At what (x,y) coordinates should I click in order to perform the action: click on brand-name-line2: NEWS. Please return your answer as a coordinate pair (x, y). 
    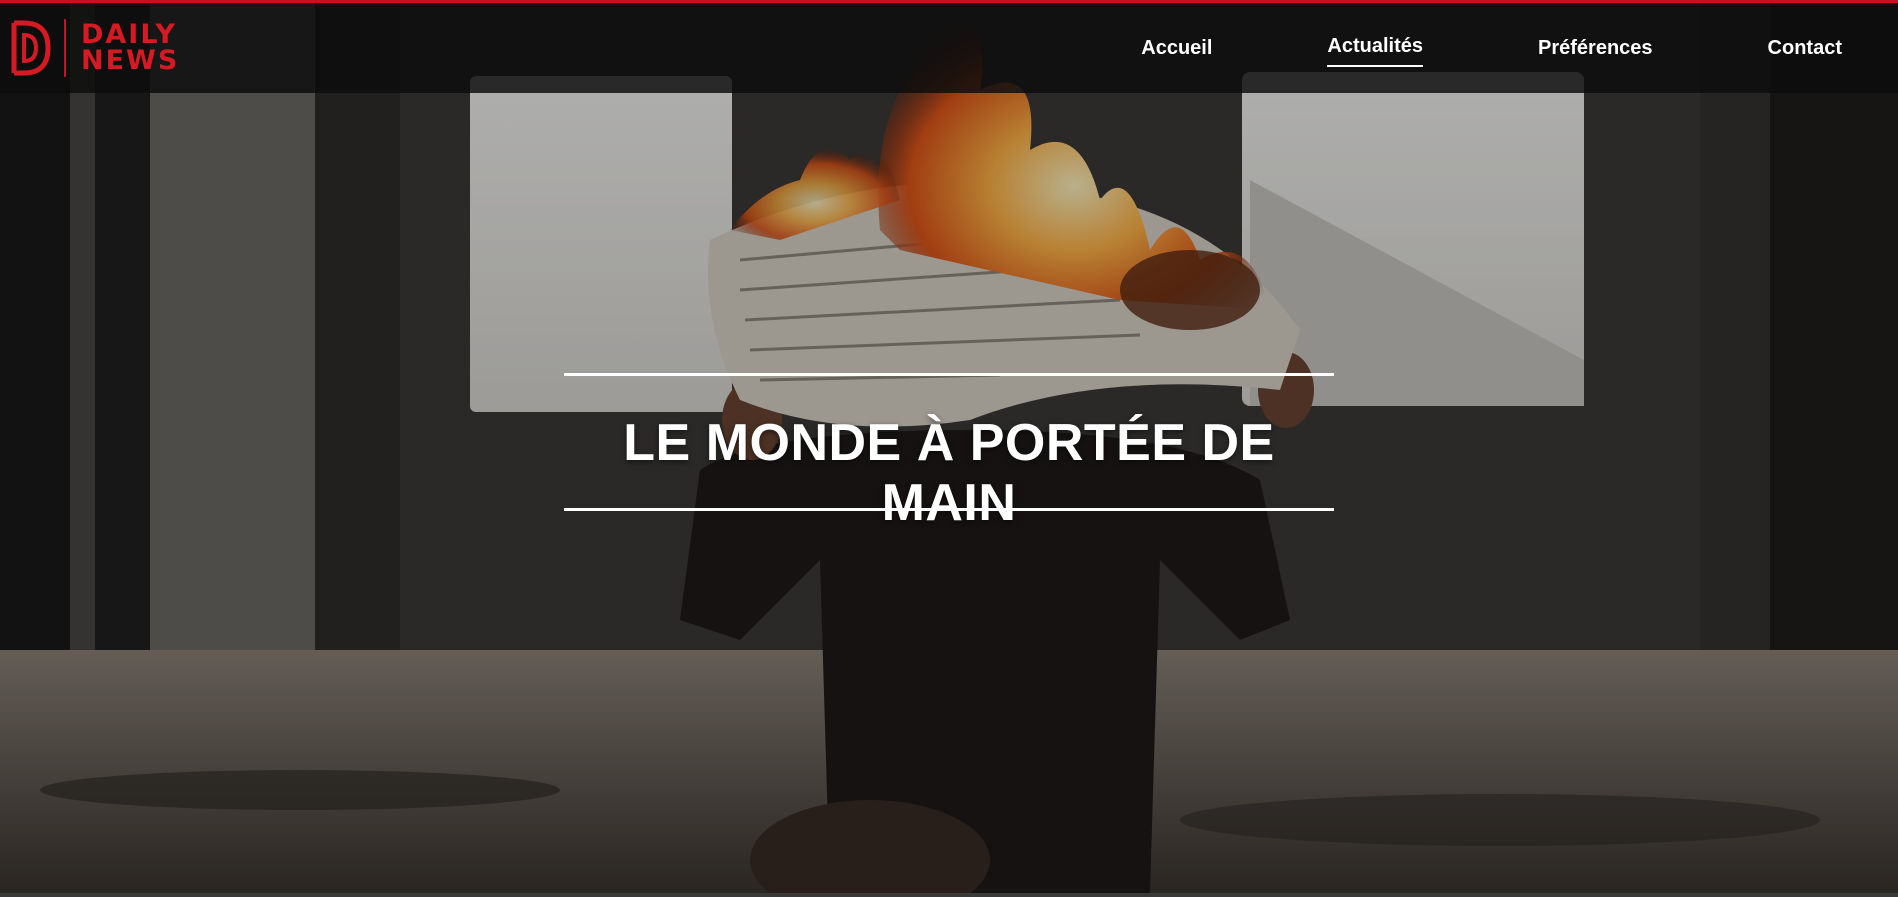
    Looking at the image, I should click on (130, 60).